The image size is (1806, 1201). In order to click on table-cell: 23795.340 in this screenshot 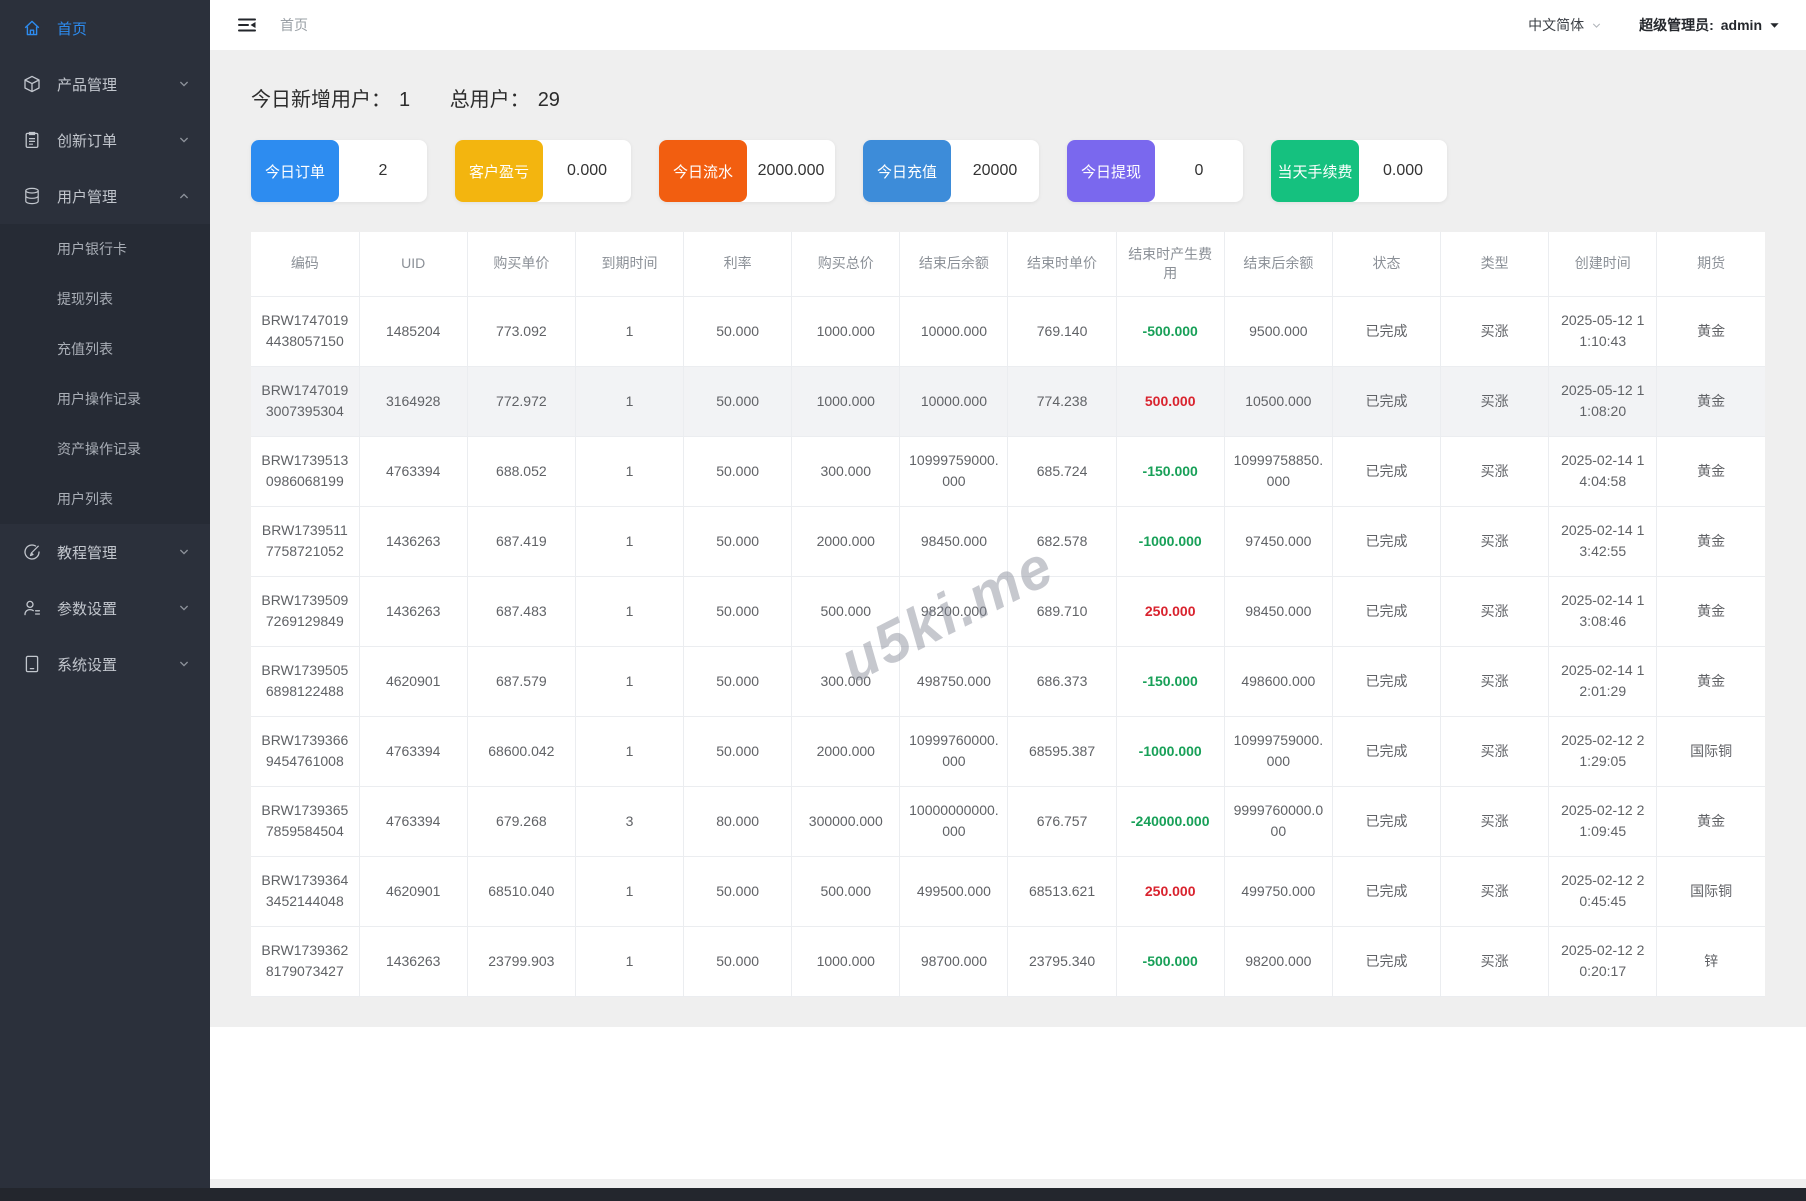, I will do `click(1062, 961)`.